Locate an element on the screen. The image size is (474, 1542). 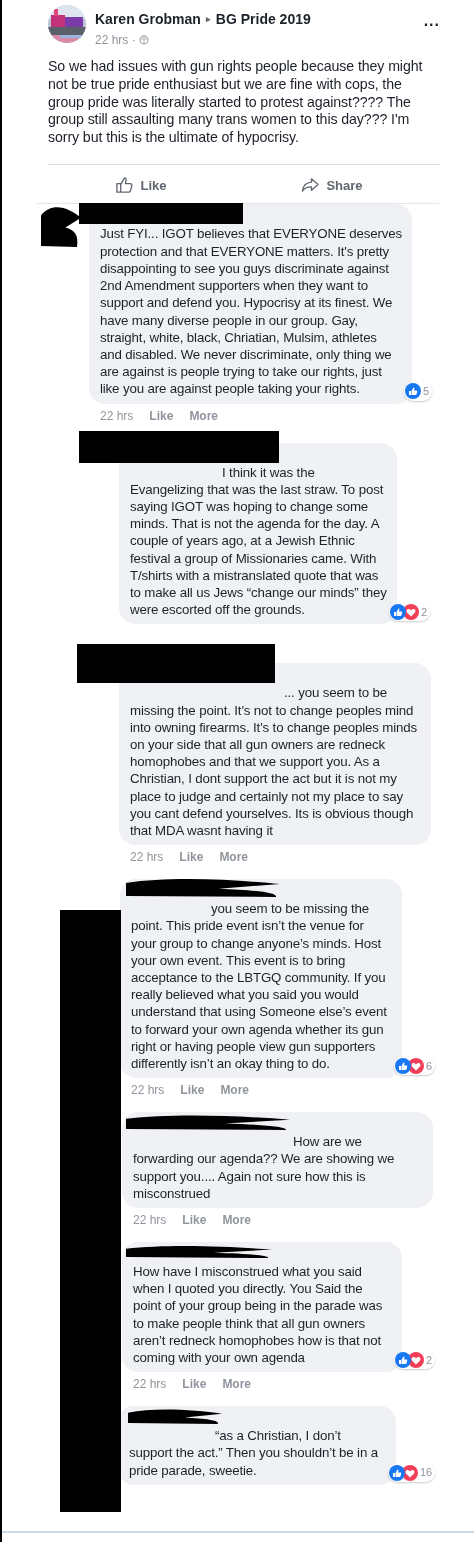
reaction-badge: 5 is located at coordinates (418, 391).